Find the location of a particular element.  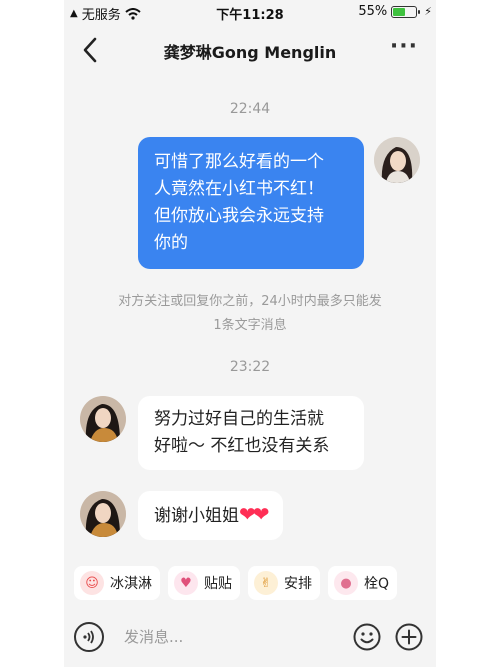

sent-message-bubble: 可惜了那么好看的一个 人竟然在小红书不红！ 但你放心我会永远支持 你的 is located at coordinates (251, 203).